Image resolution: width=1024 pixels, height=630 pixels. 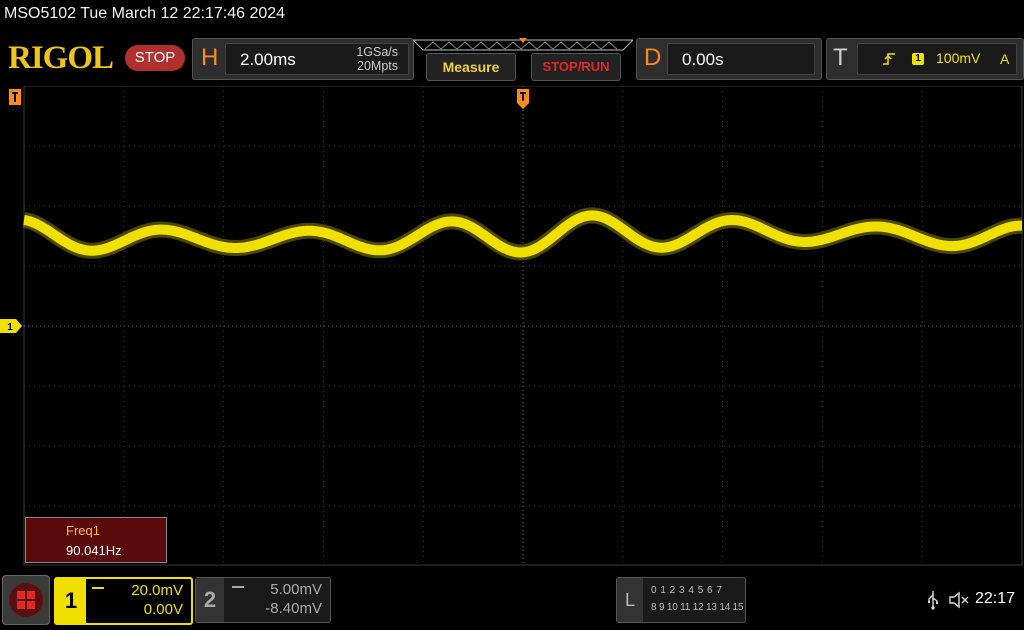 What do you see at coordinates (377, 66) in the screenshot?
I see `memory-depth: 20Mpts` at bounding box center [377, 66].